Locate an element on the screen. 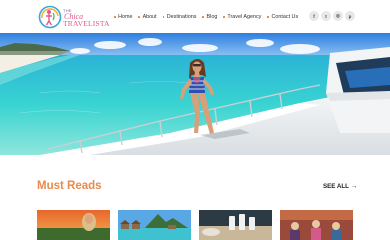 This screenshot has height=240, width=390. nav-item-travel-agency: Travel Agency is located at coordinates (242, 17).